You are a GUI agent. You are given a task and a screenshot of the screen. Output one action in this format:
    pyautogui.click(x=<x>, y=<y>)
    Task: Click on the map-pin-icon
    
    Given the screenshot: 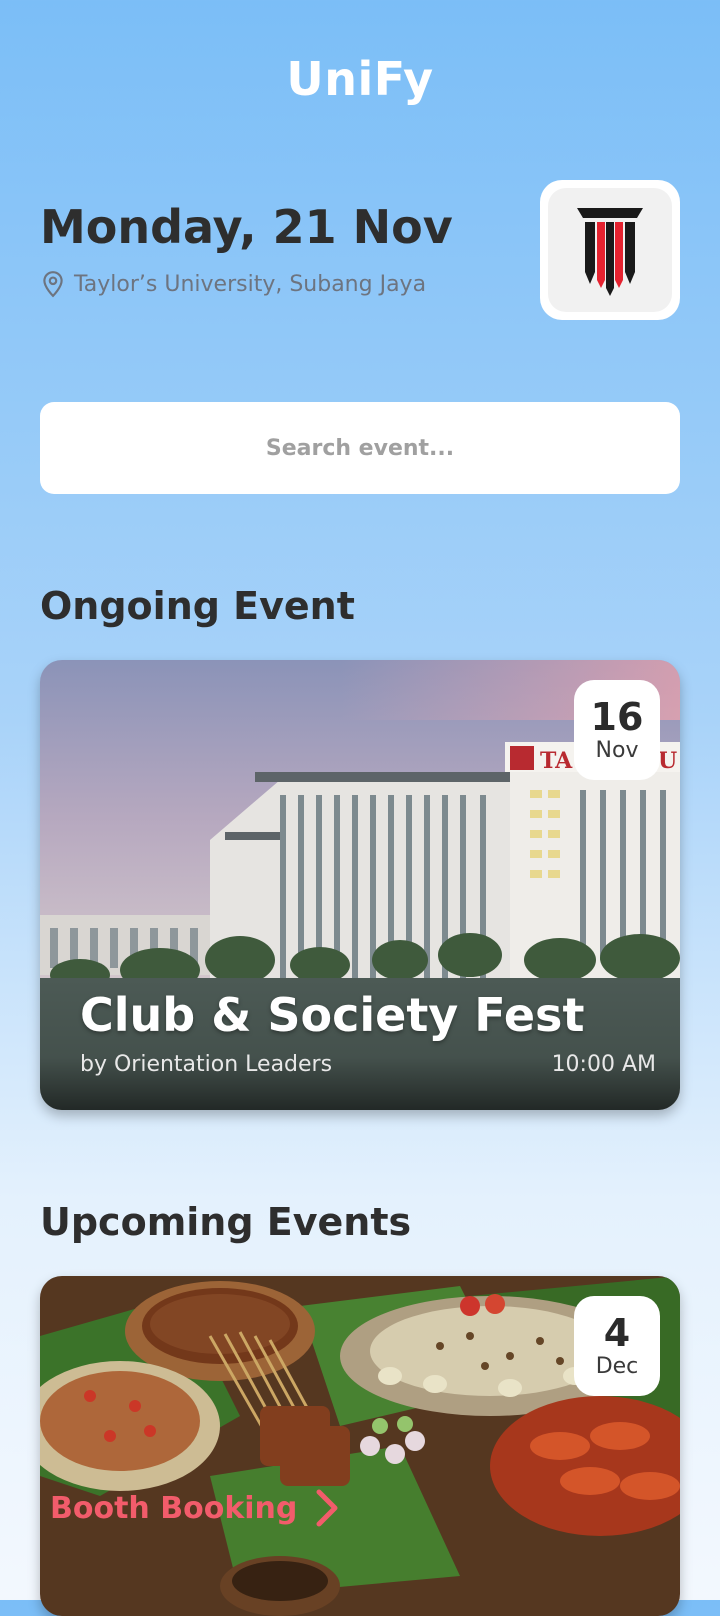 What is the action you would take?
    pyautogui.click(x=53, y=284)
    